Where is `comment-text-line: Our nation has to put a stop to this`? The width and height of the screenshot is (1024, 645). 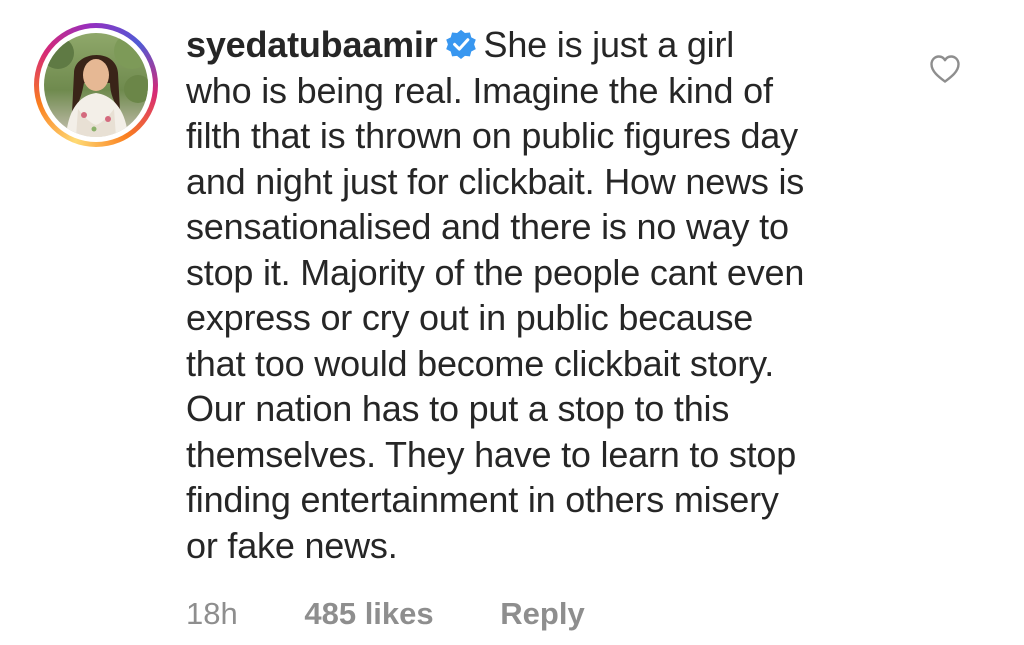 comment-text-line: Our nation has to put a stop to this is located at coordinates (458, 408).